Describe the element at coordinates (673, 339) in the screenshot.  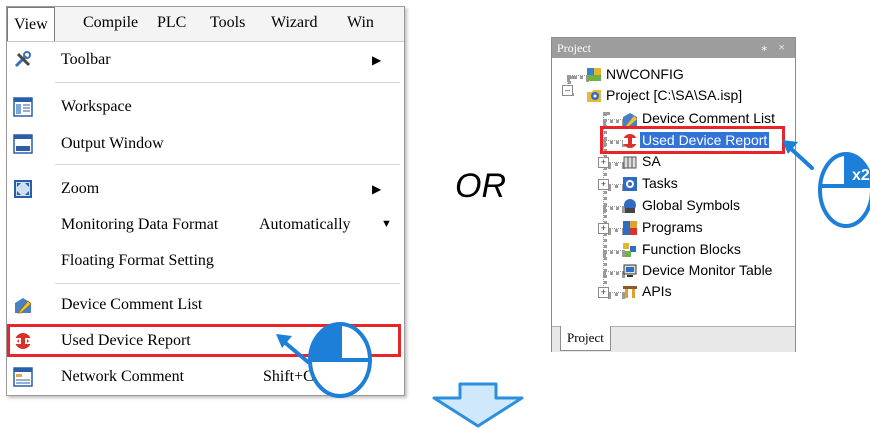
I see `project-tab-bar: Project` at that location.